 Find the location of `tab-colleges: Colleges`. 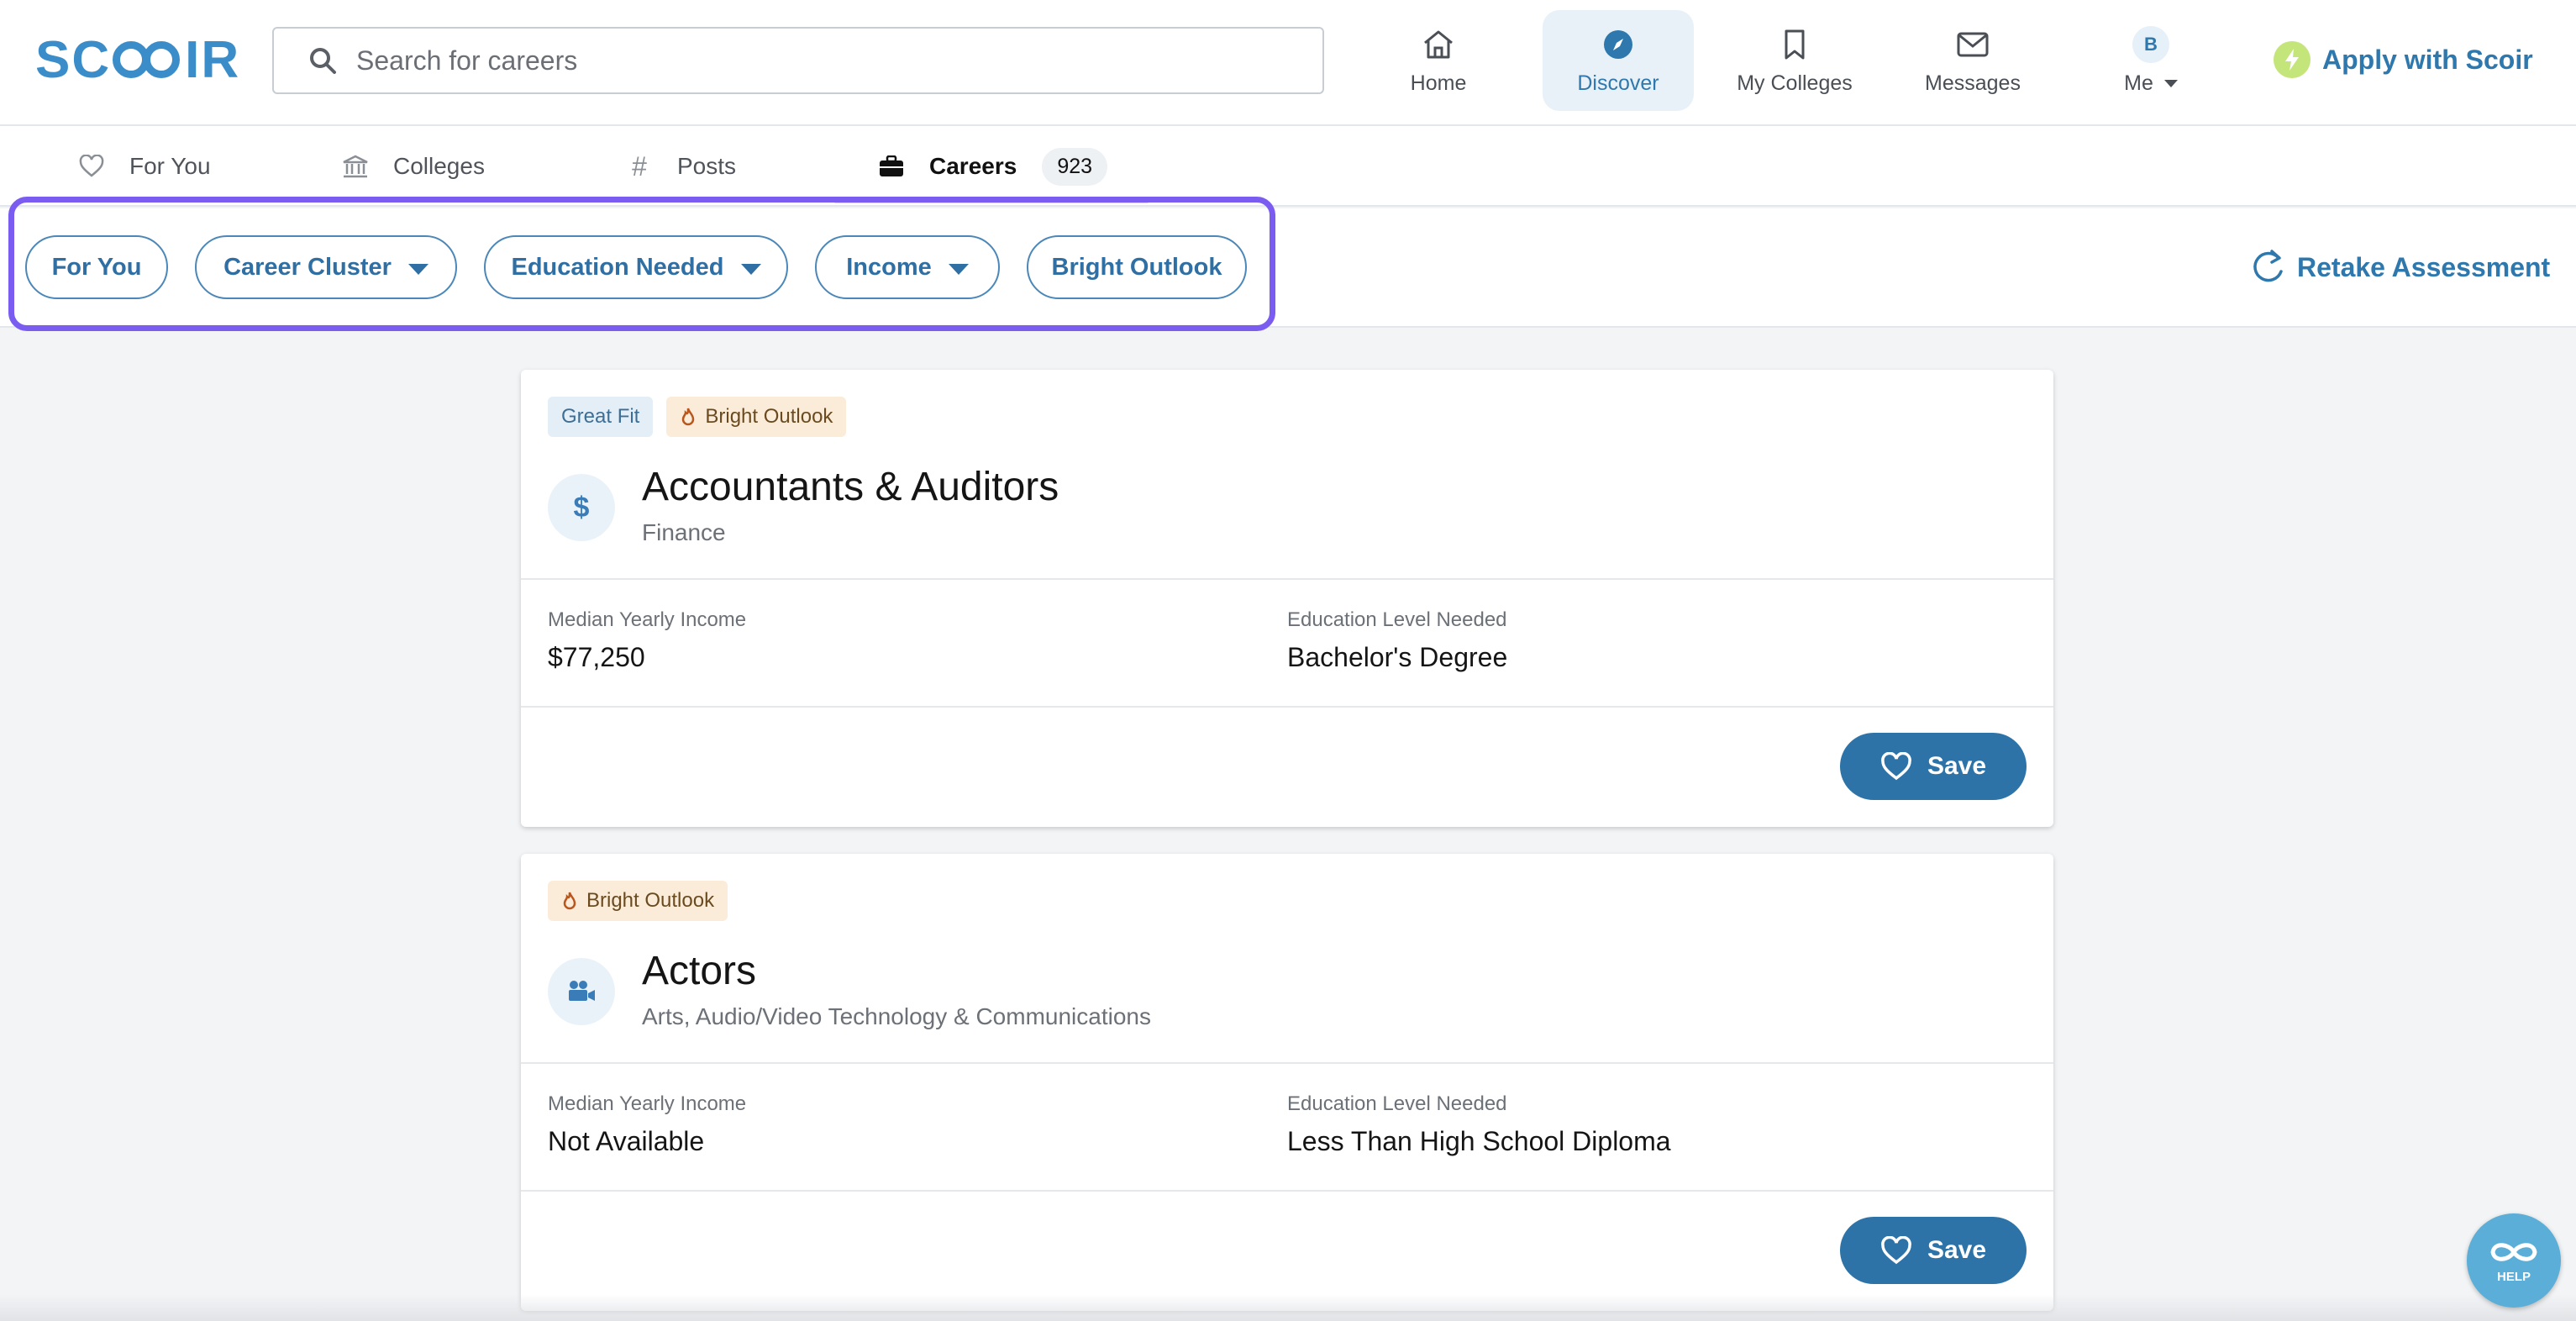

tab-colleges: Colleges is located at coordinates (413, 166).